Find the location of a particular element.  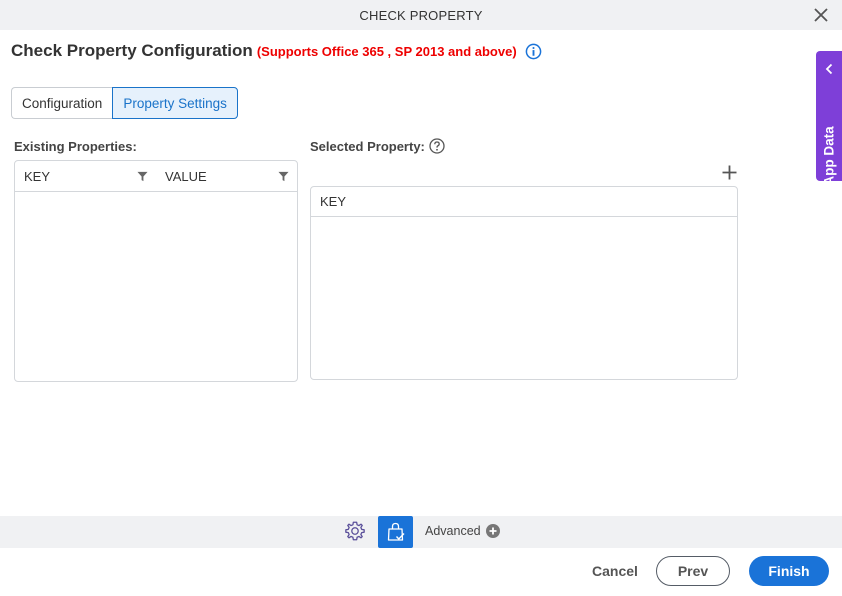

gear-icon is located at coordinates (355, 531).